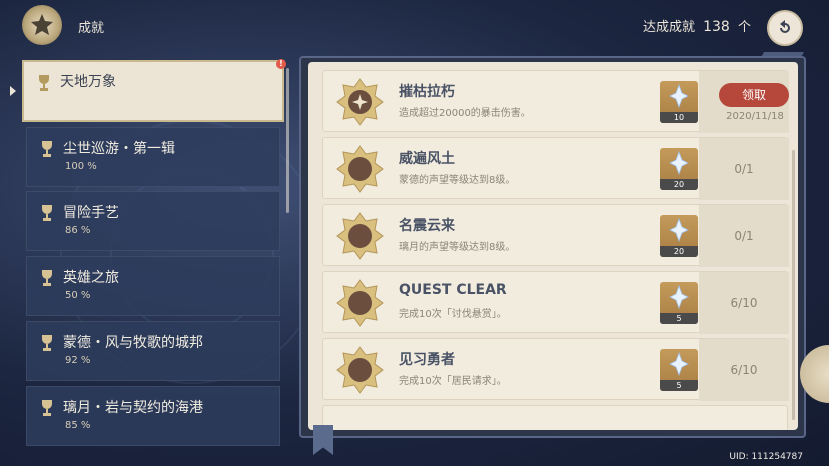 This screenshot has height=466, width=829. I want to click on bookmark-decoration, so click(323, 440).